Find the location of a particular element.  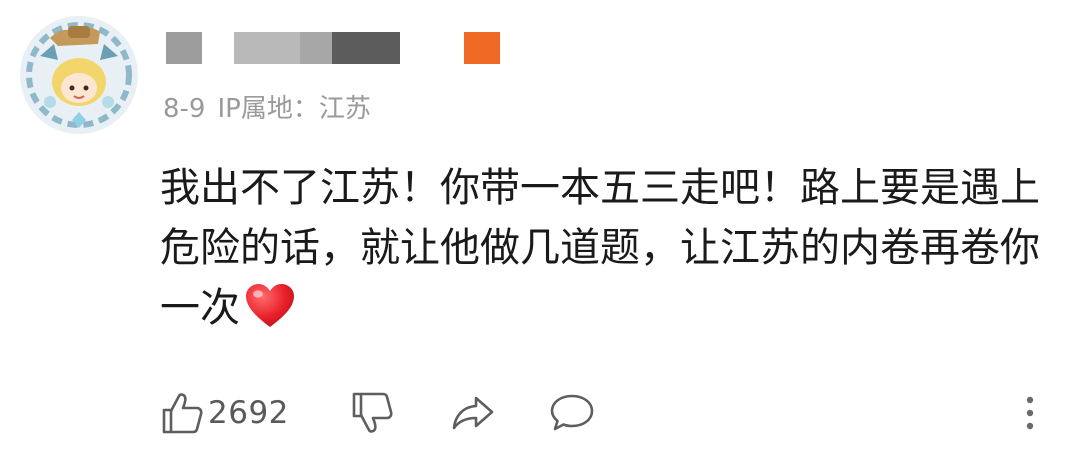

dislike-button is located at coordinates (373, 413).